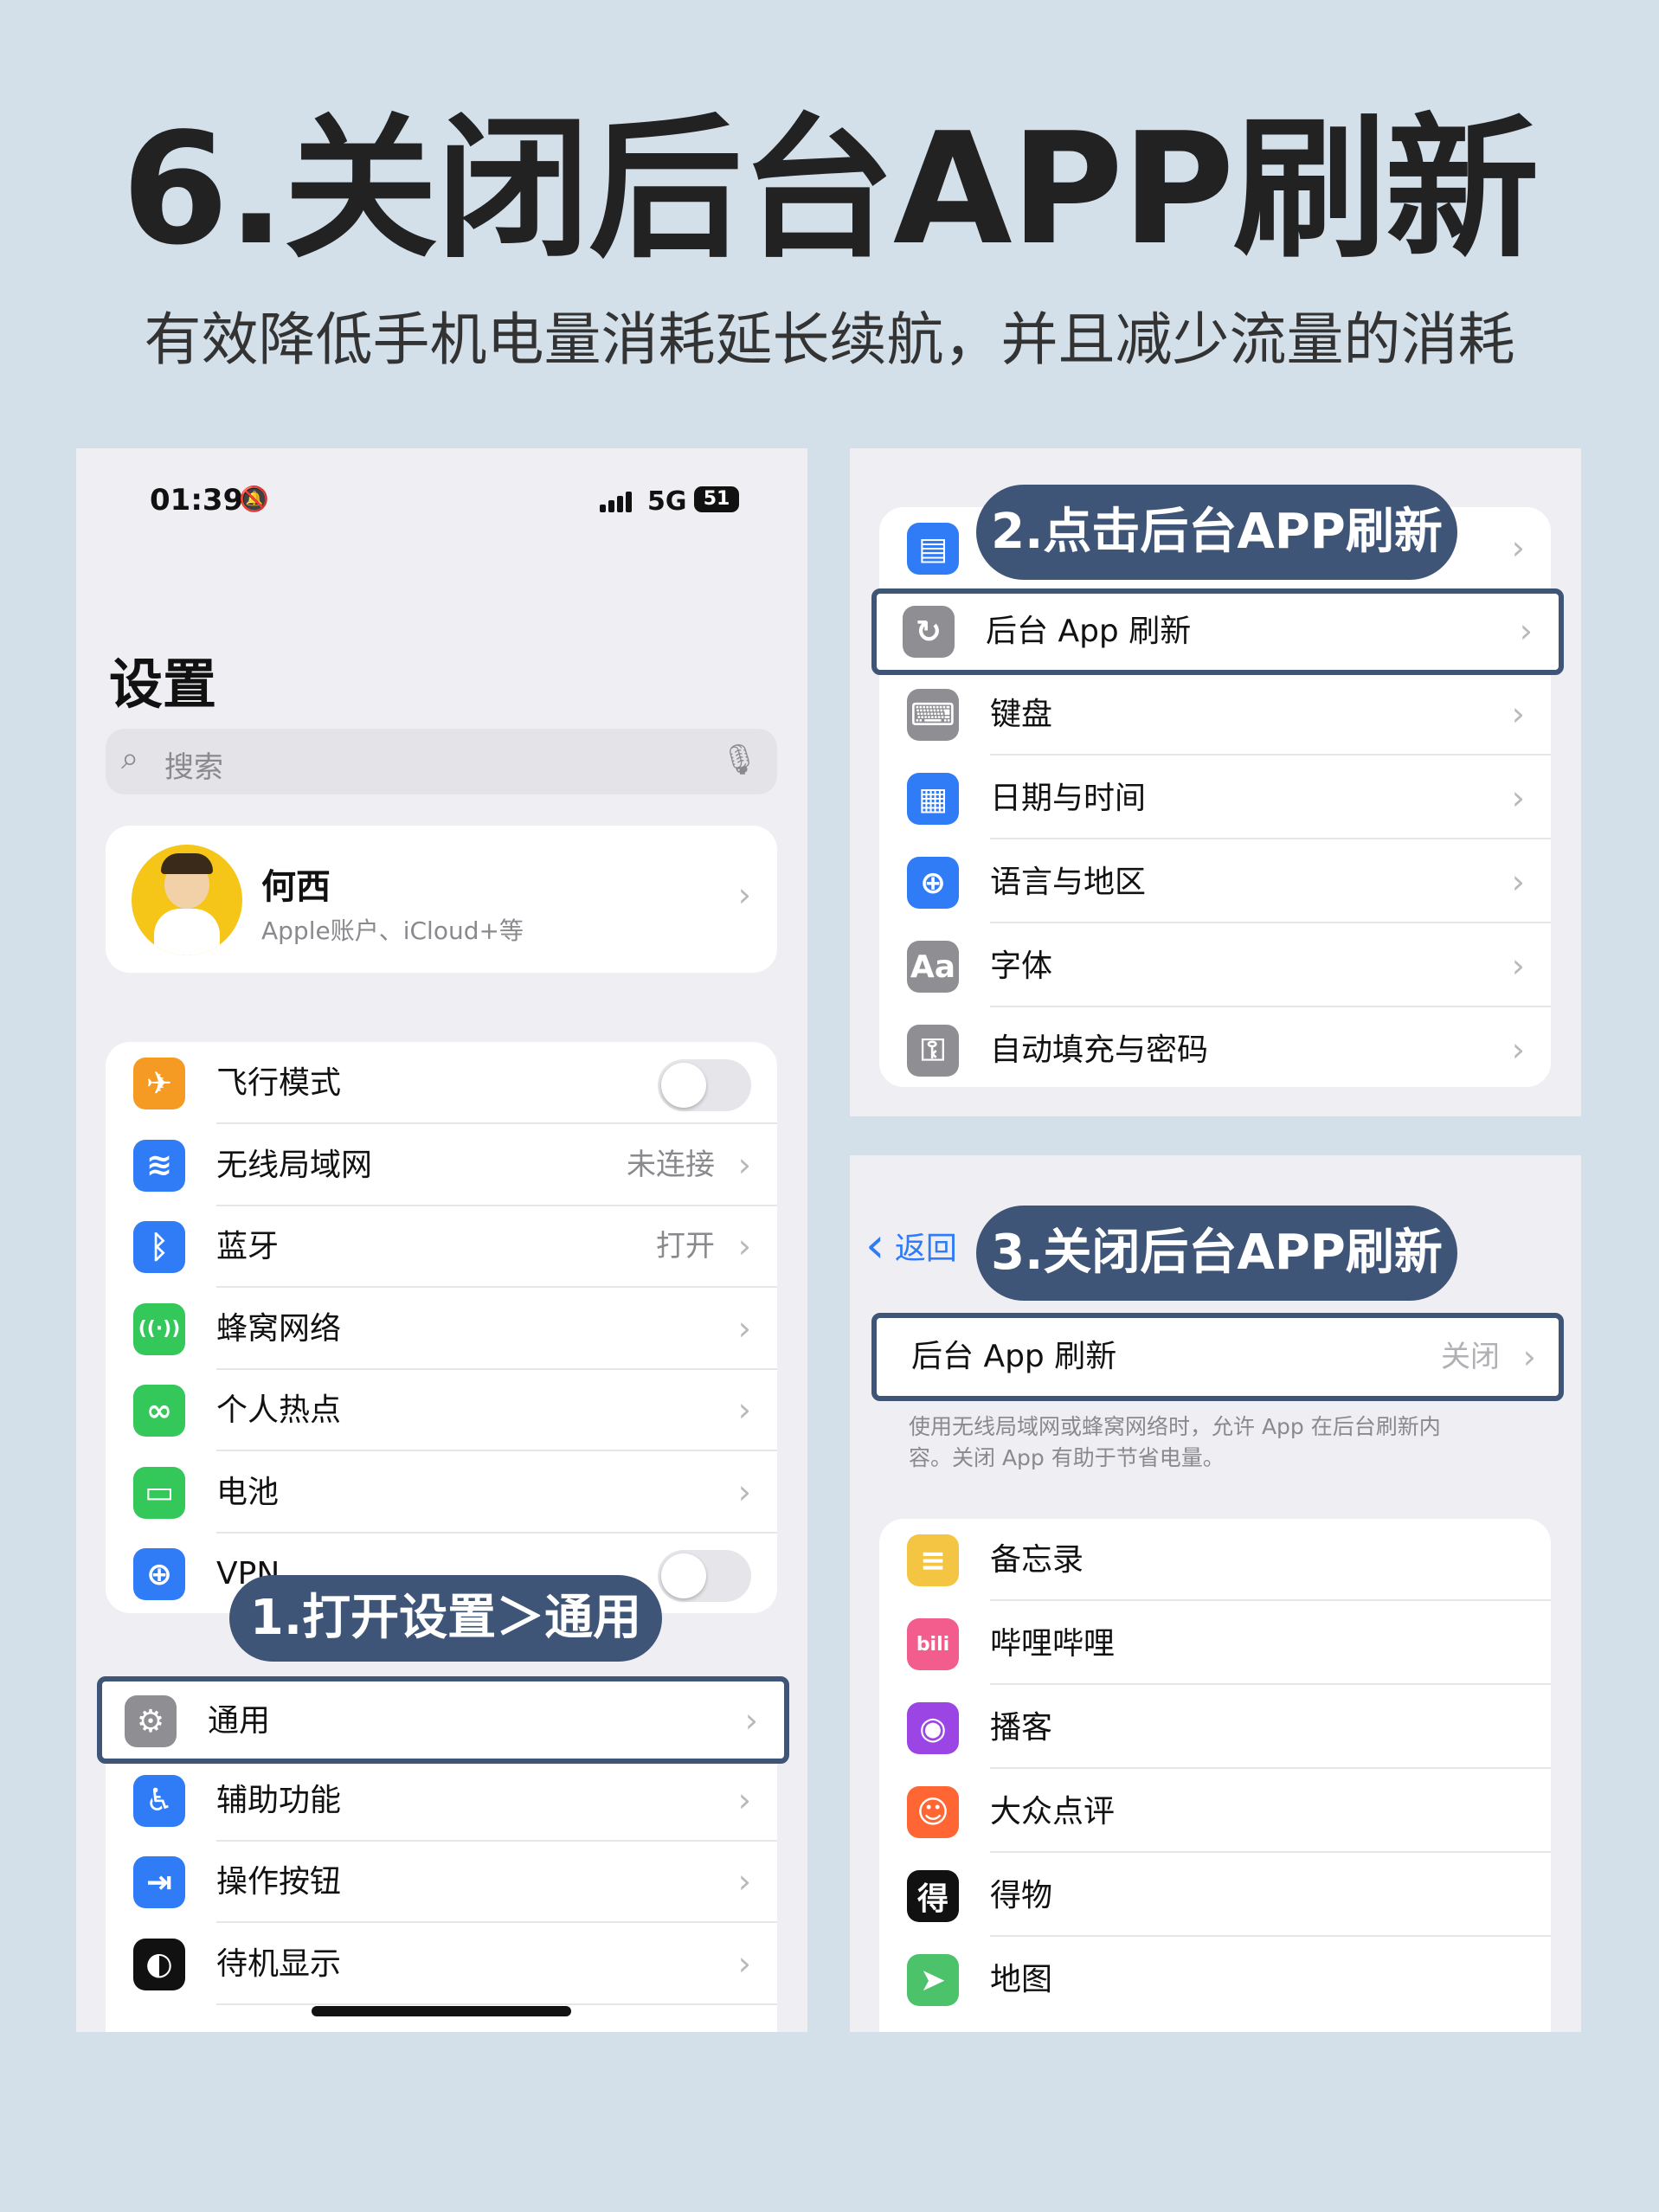 This screenshot has height=2212, width=1659. Describe the element at coordinates (159, 1247) in the screenshot. I see `bluetooth-icon: ᛒ` at that location.